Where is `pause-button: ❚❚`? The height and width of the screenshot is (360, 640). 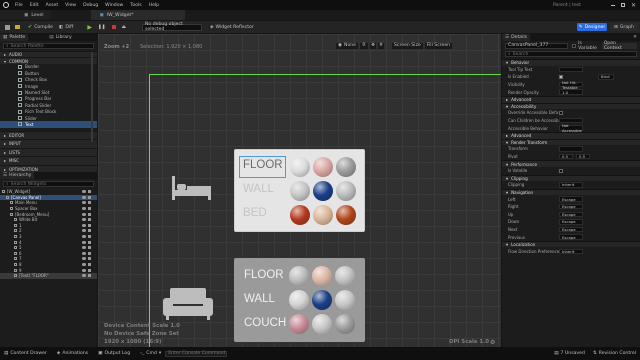
pause-button: ❚❚ is located at coordinates (102, 27).